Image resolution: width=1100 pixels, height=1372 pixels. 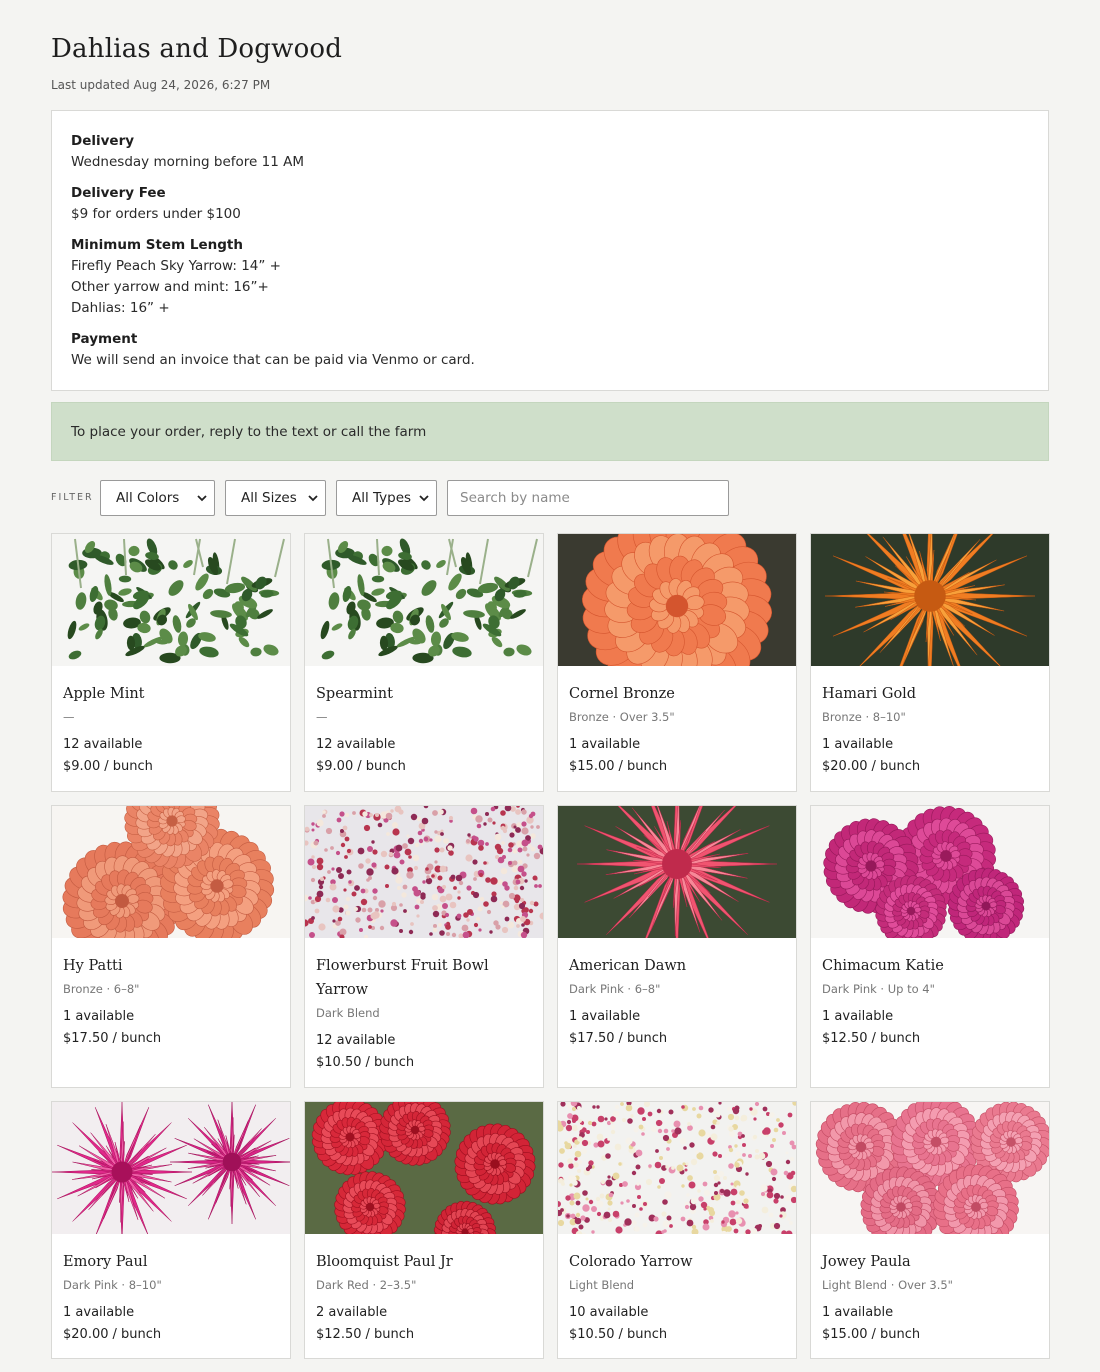 What do you see at coordinates (550, 152) in the screenshot?
I see `delivery-section: Delivery Wednesday morning before 11 AM` at bounding box center [550, 152].